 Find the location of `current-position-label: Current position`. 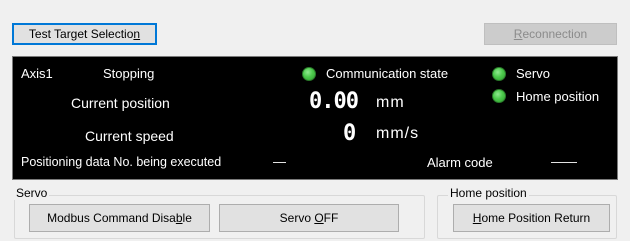

current-position-label: Current position is located at coordinates (120, 103).